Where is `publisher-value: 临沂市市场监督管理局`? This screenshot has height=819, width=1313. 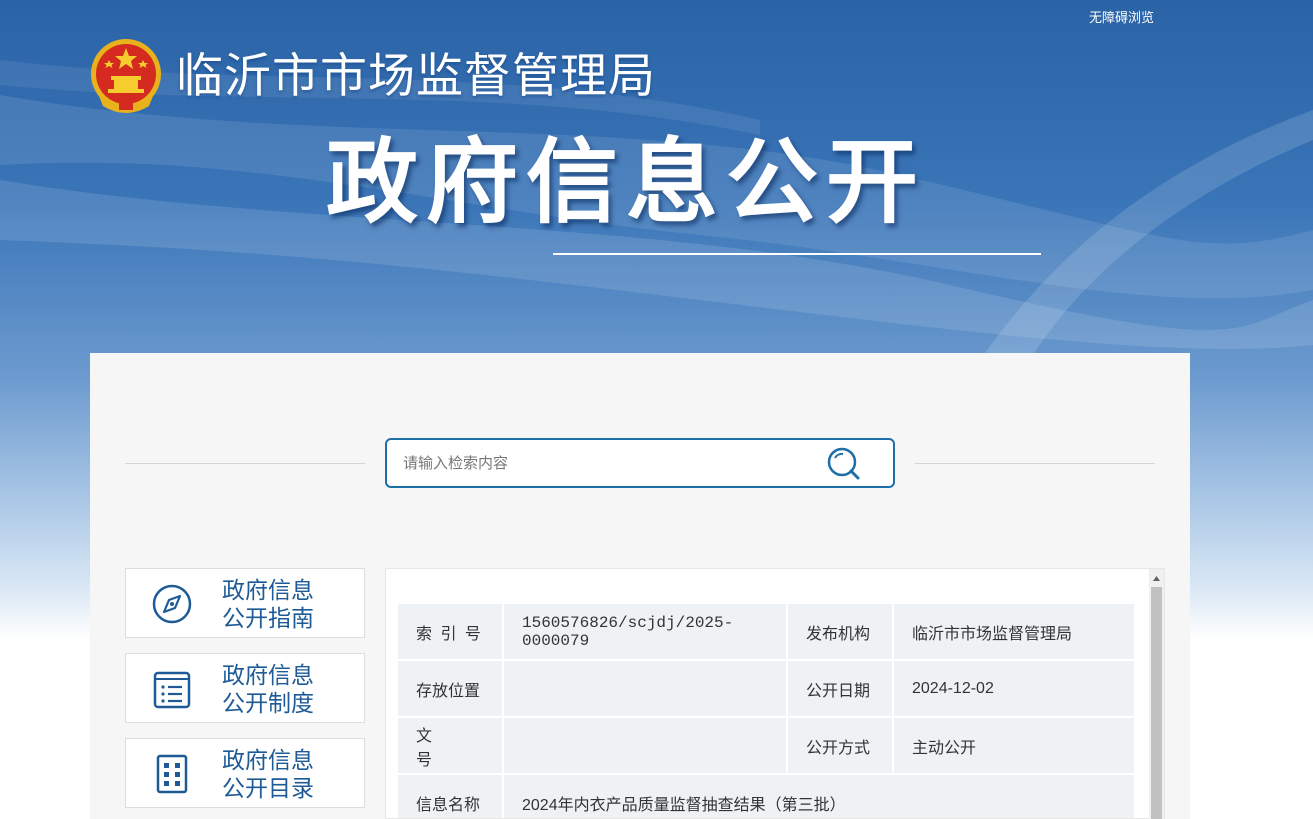
publisher-value: 临沂市市场监督管理局 is located at coordinates (1014, 631).